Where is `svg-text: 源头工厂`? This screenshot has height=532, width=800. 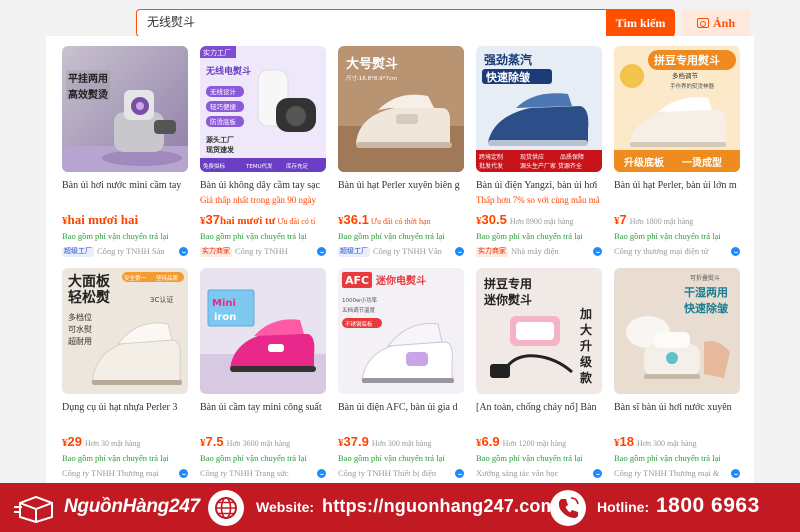 svg-text: 源头工厂 is located at coordinates (220, 139).